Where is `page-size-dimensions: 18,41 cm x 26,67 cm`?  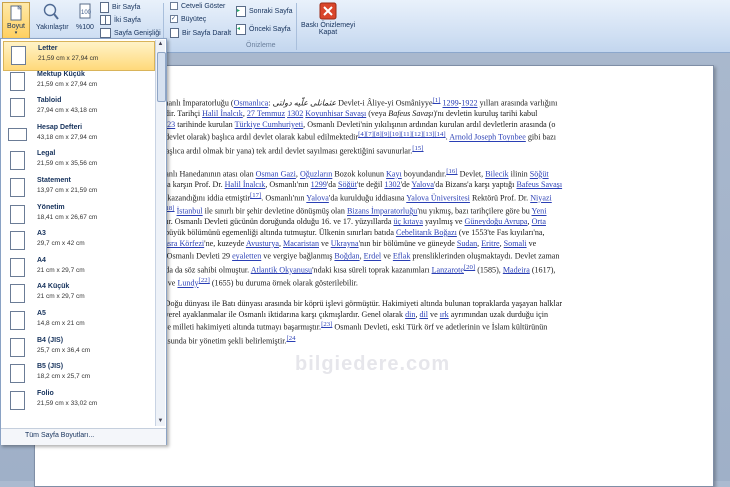
page-size-dimensions: 18,41 cm x 26,67 cm is located at coordinates (67, 217).